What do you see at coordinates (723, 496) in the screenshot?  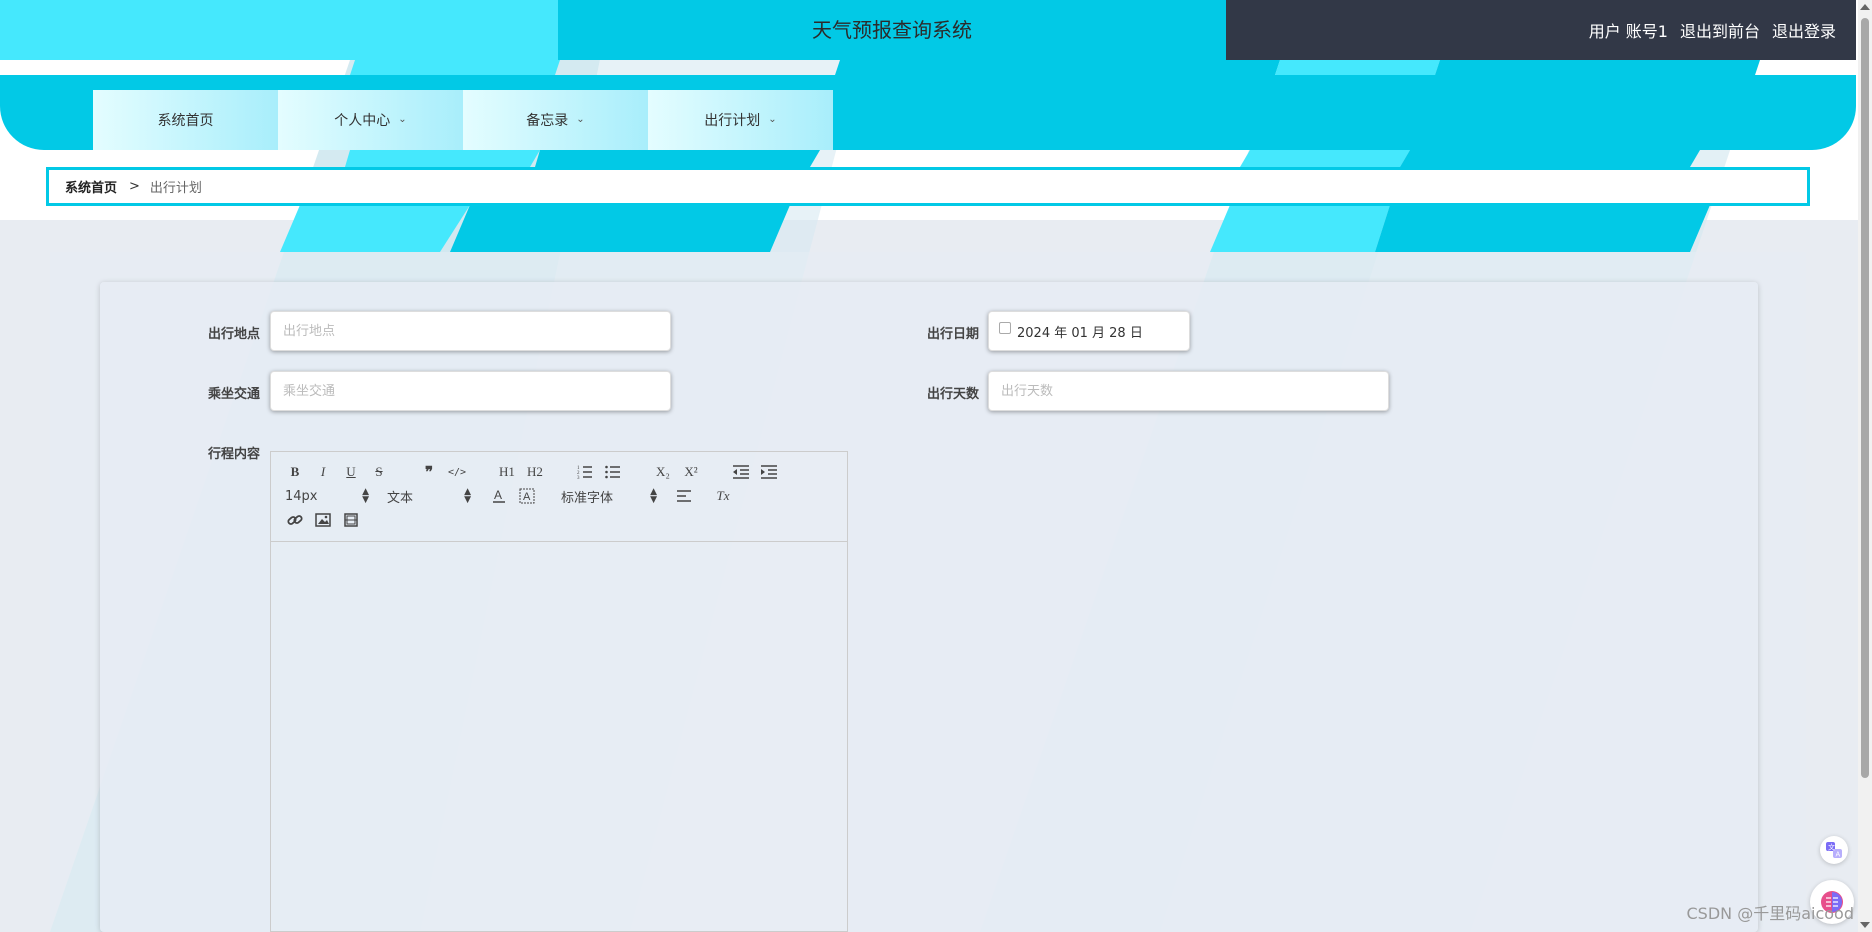 I see `clear-format-button: Tx` at bounding box center [723, 496].